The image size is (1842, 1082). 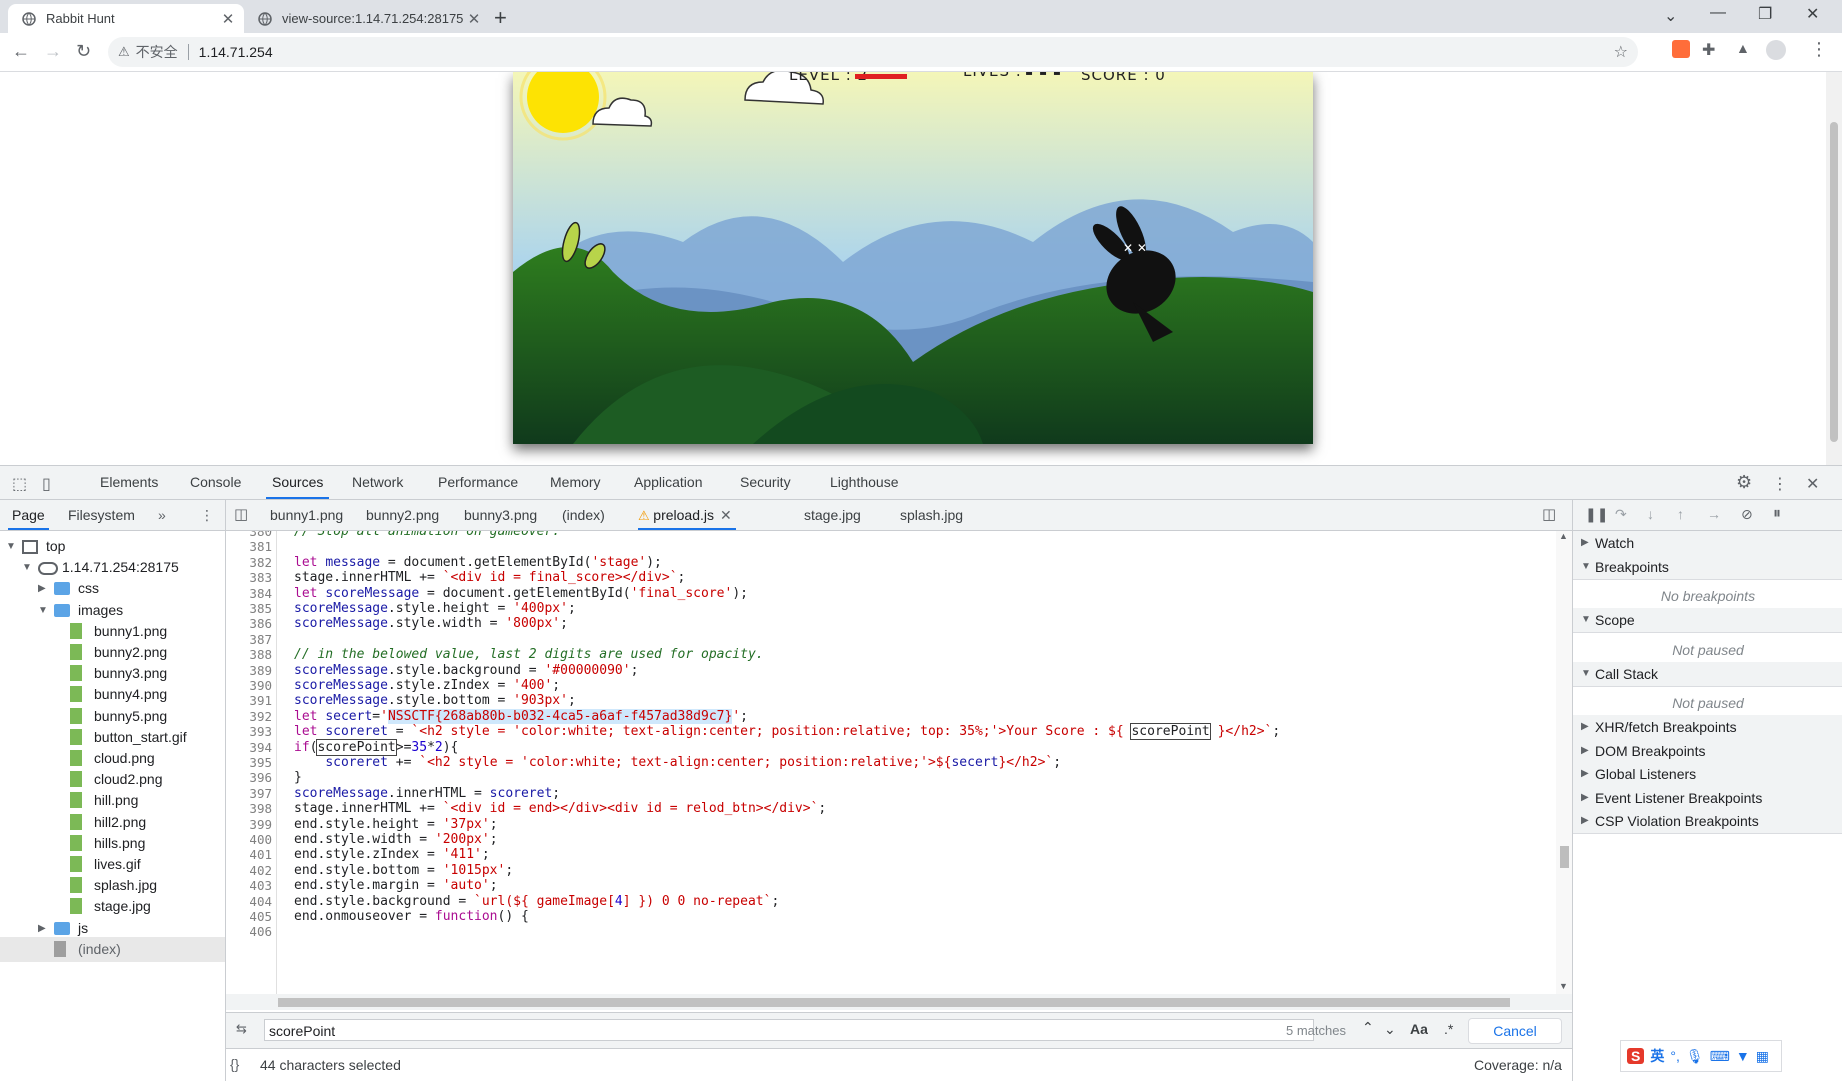 What do you see at coordinates (1707, 774) in the screenshot?
I see `sidebar-section-header: ▶ Global Listeners` at bounding box center [1707, 774].